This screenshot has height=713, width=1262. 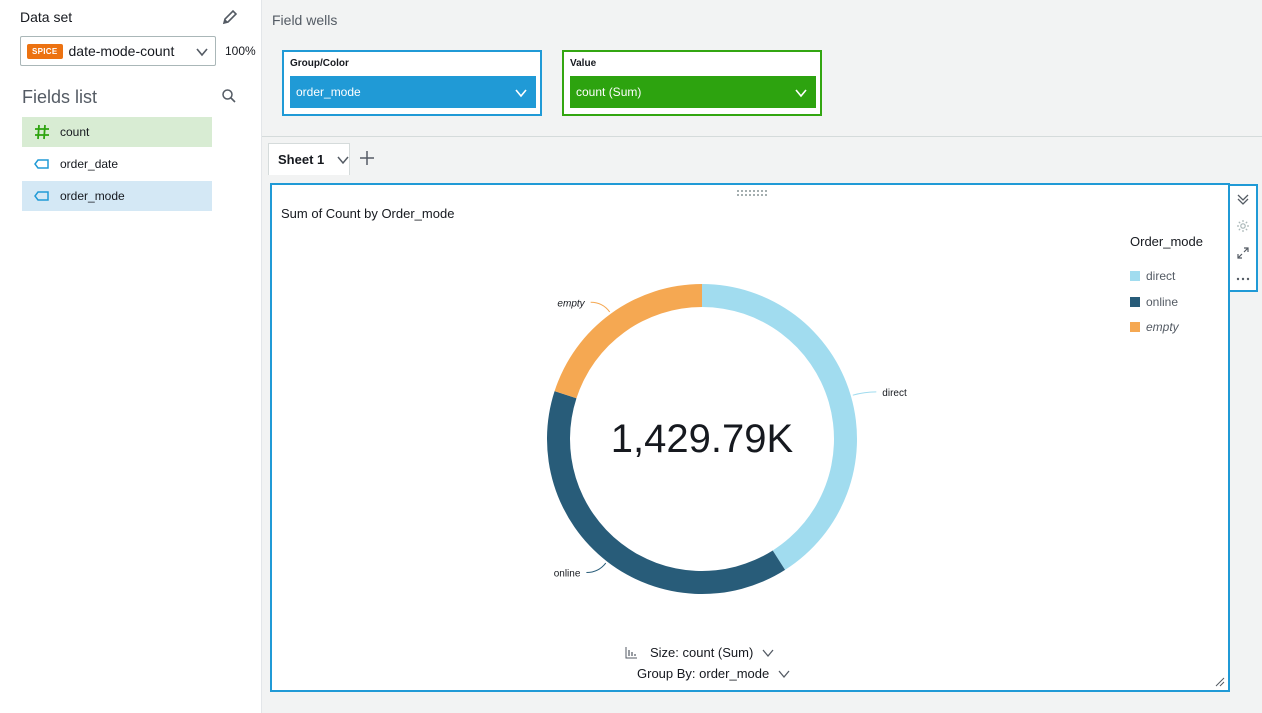 I want to click on more-options-icon, so click(x=1243, y=279).